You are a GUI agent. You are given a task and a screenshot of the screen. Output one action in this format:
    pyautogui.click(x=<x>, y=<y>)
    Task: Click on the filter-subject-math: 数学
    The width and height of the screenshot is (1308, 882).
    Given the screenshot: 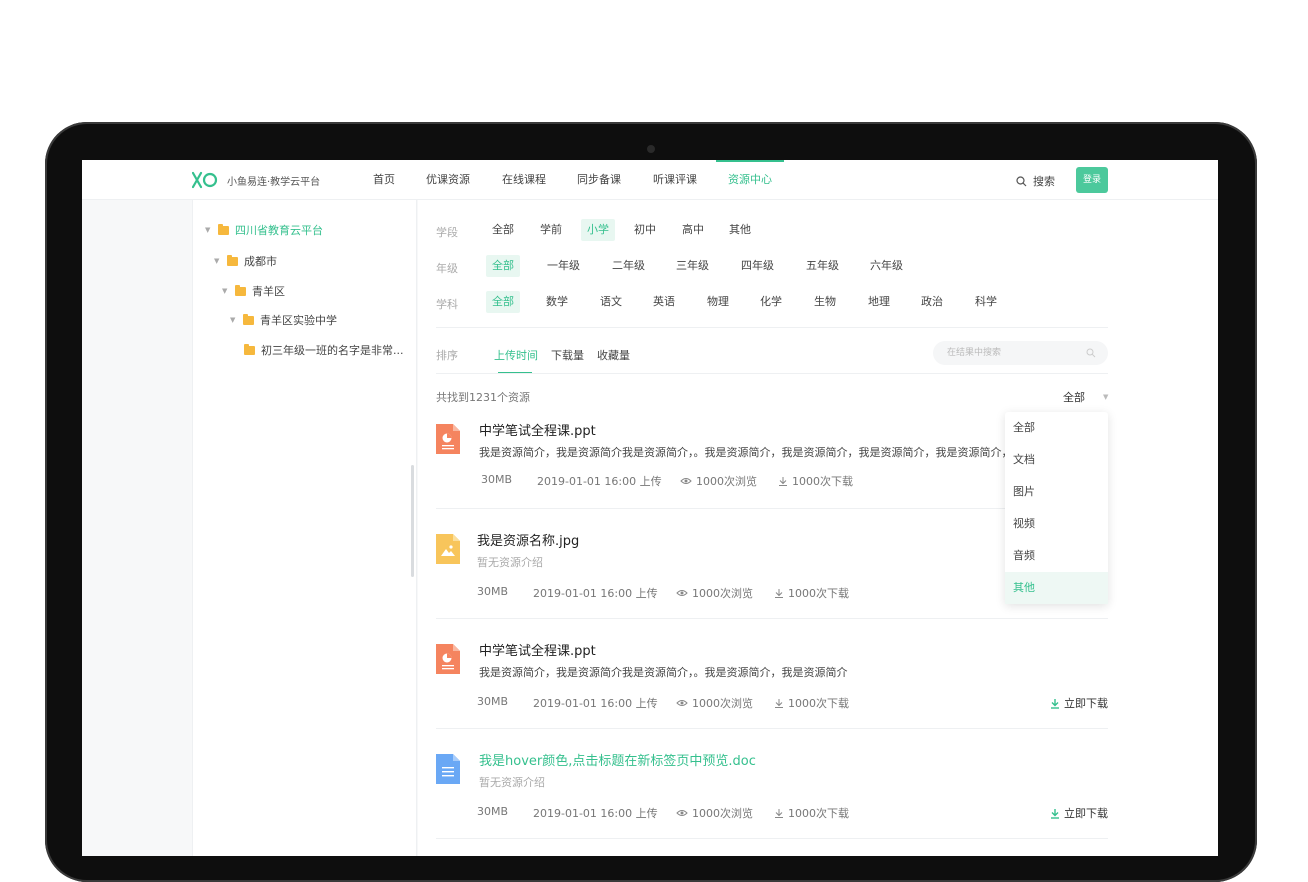 What is the action you would take?
    pyautogui.click(x=557, y=302)
    